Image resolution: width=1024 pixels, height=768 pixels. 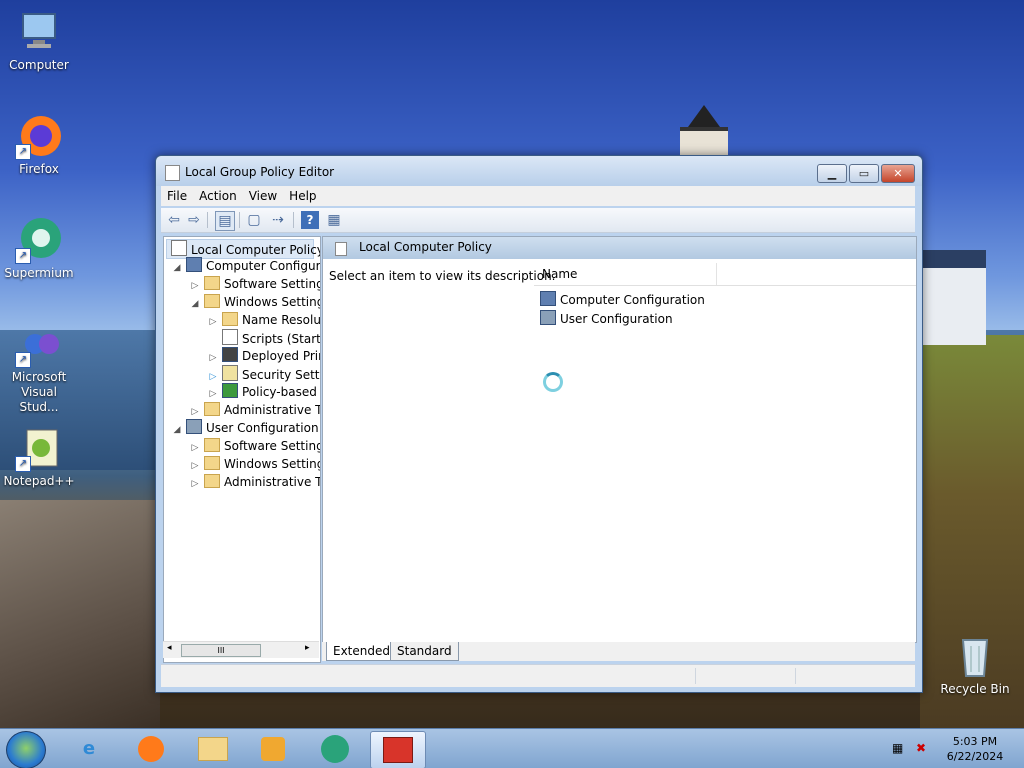 I want to click on firefox-icon, so click(x=151, y=749).